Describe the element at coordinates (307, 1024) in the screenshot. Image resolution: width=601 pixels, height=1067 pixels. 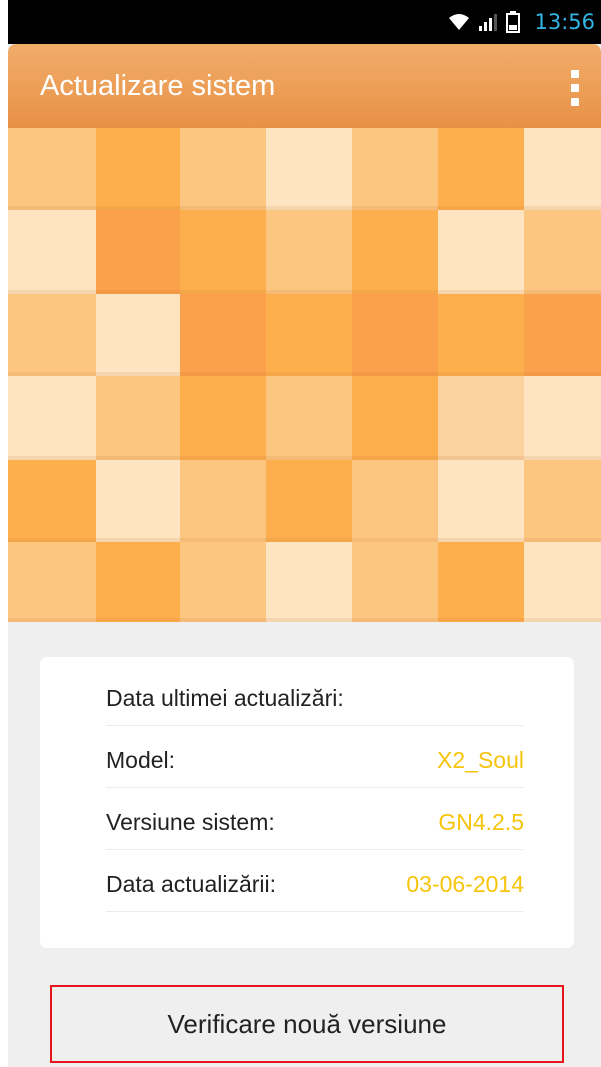
I see `check-new-version-button: Verificare nouă versiune` at that location.